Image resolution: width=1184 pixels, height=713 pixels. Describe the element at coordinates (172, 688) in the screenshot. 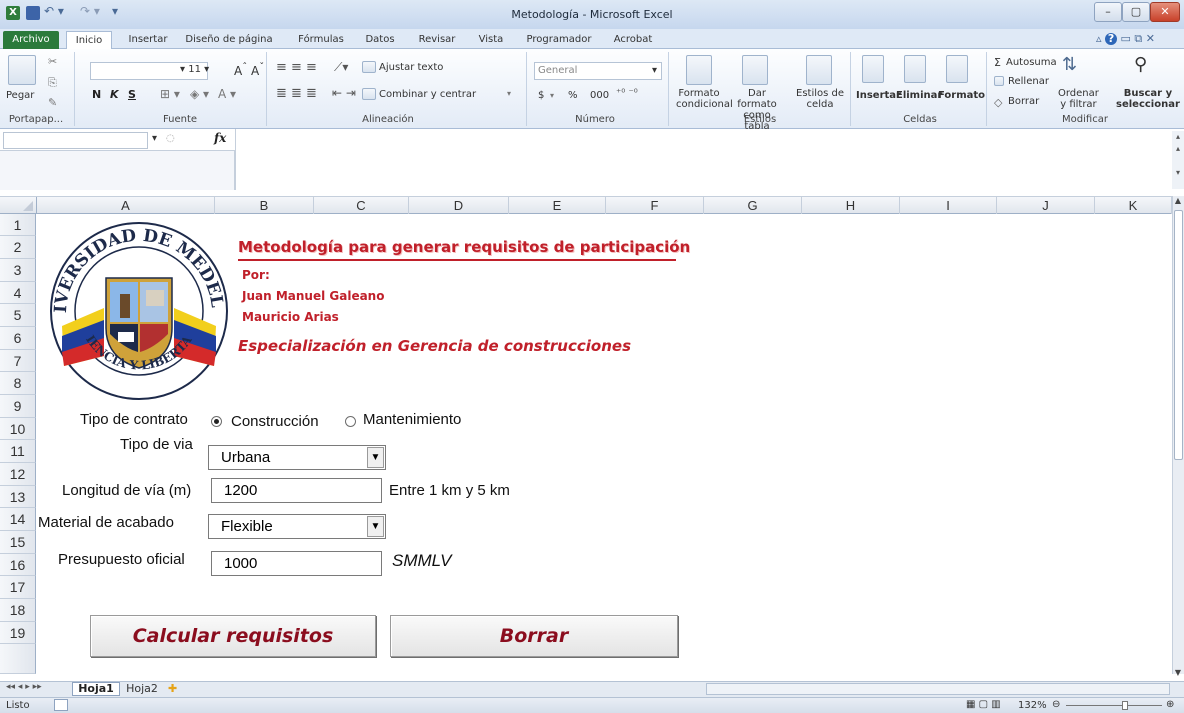

I see `insert-sheet-icon: ✚` at that location.